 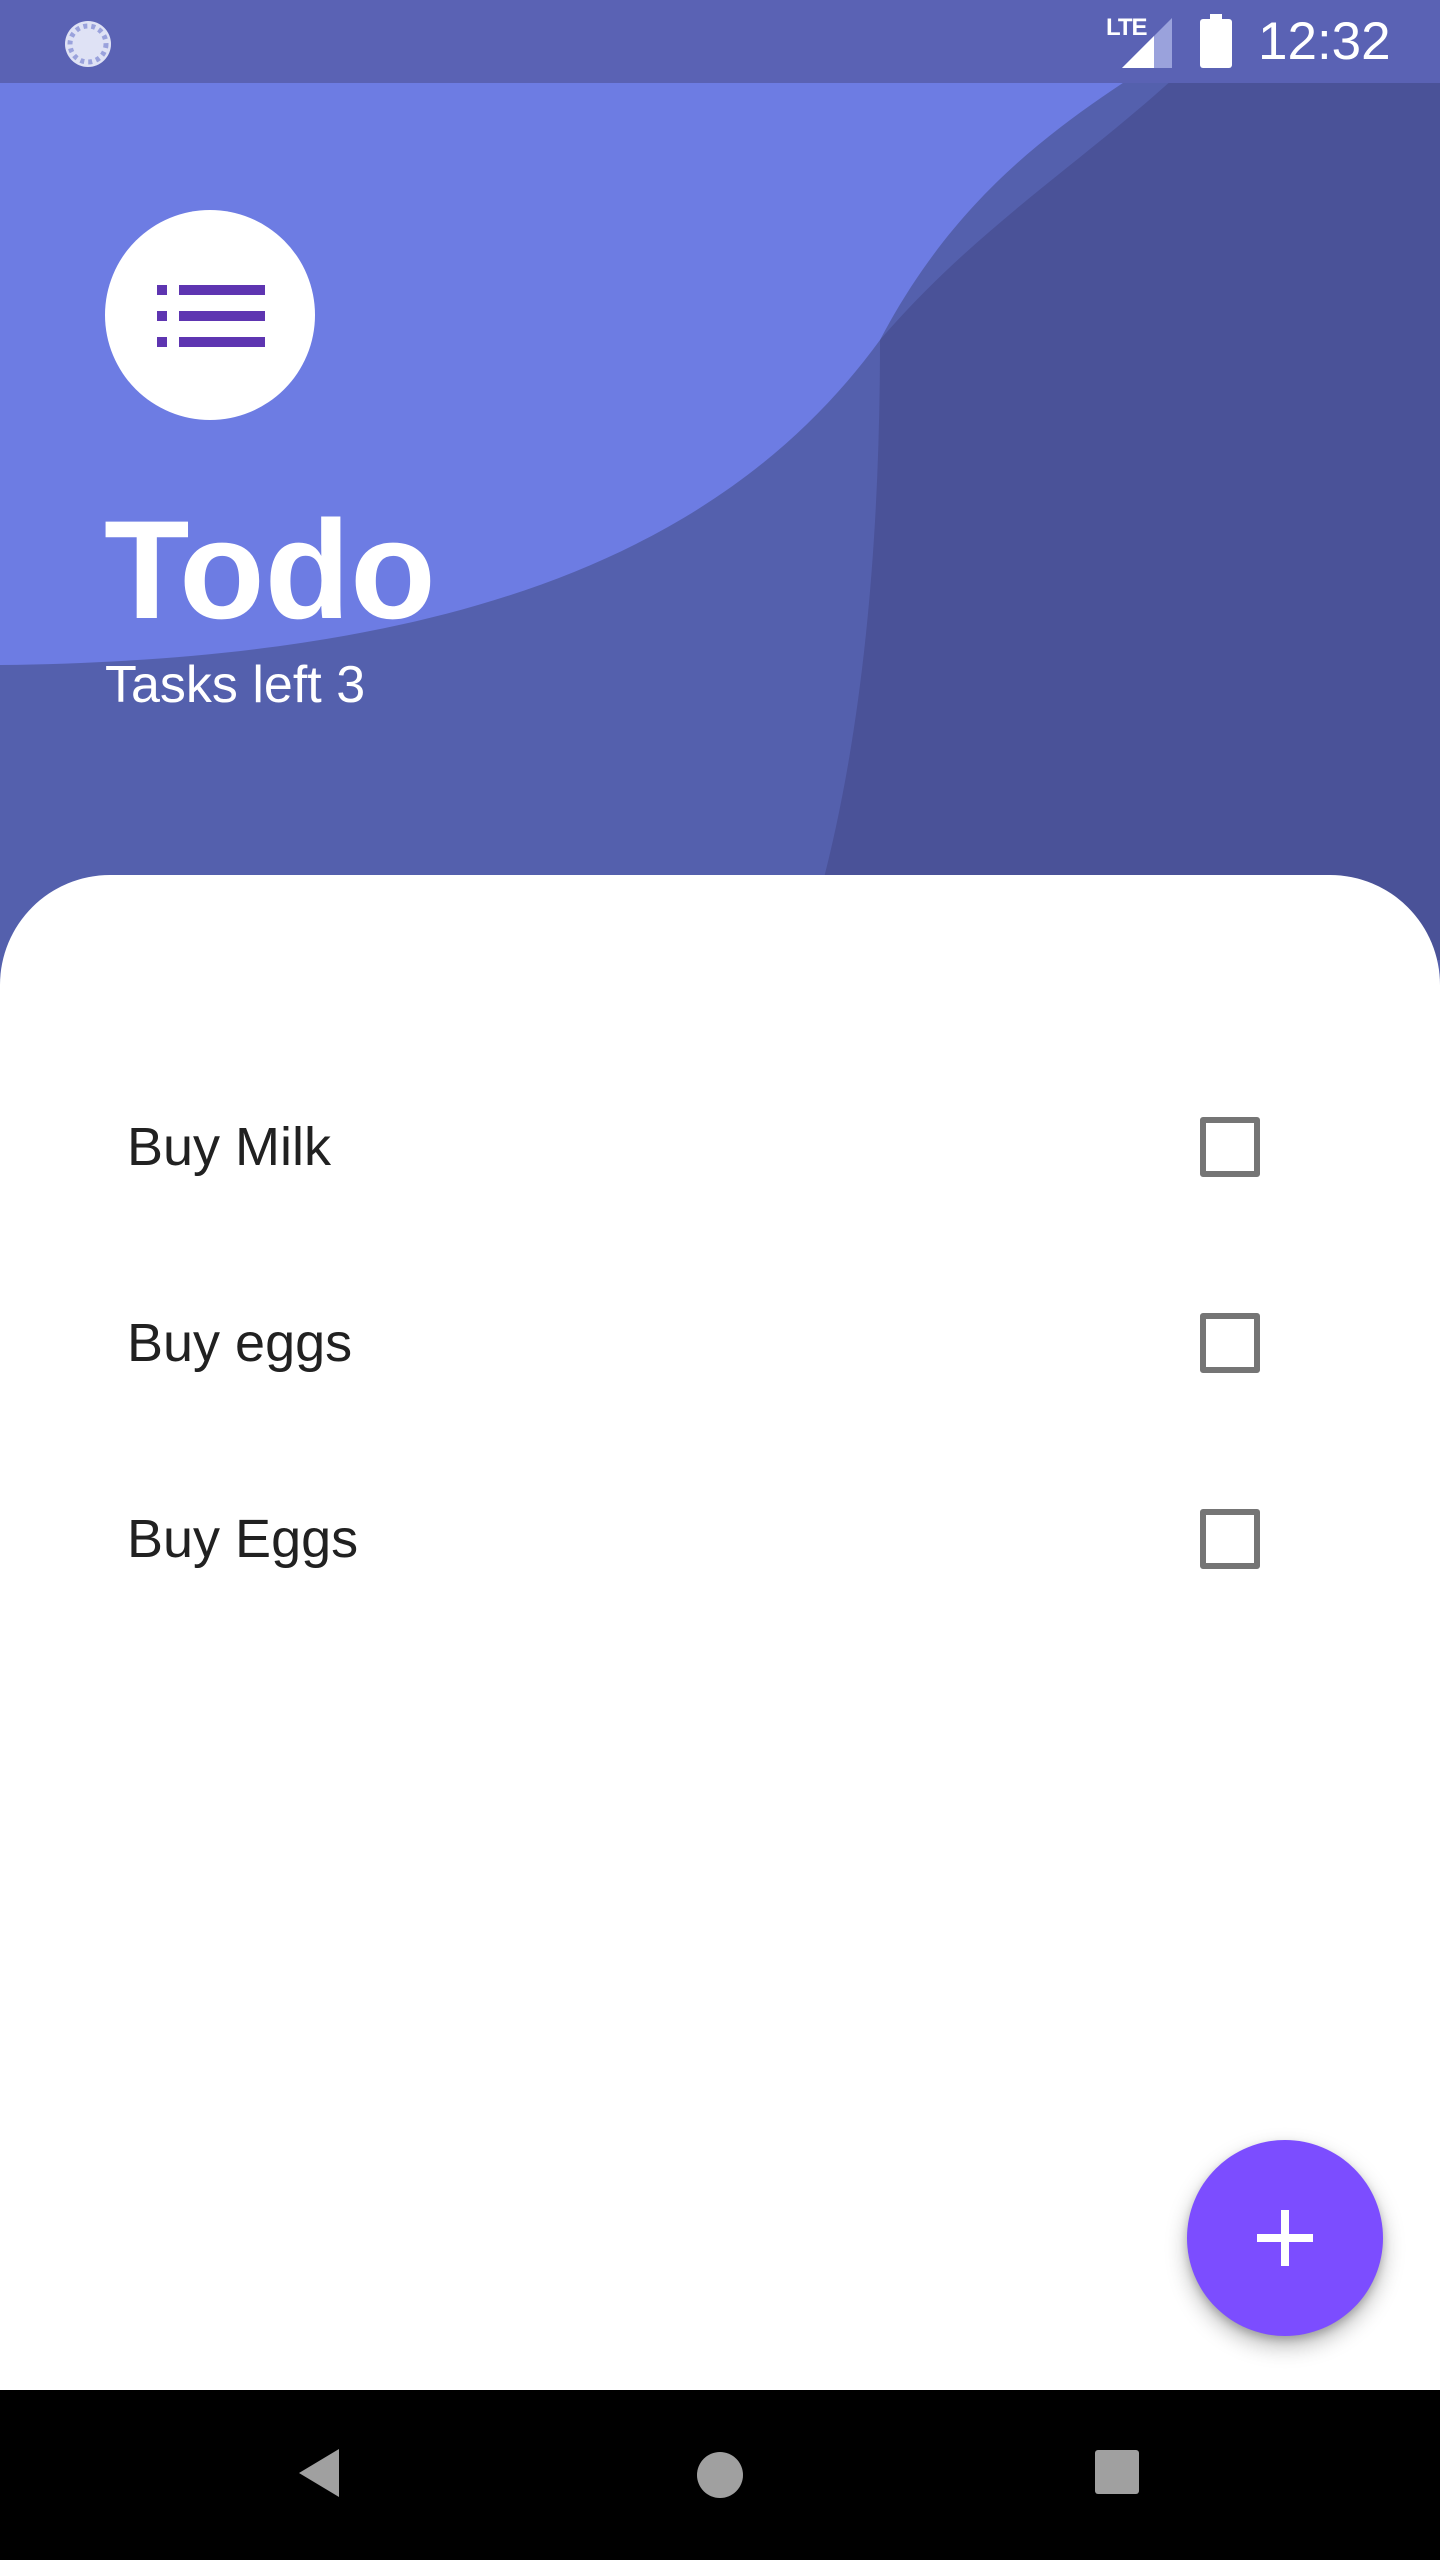 I want to click on recents-icon, so click(x=1117, y=2472).